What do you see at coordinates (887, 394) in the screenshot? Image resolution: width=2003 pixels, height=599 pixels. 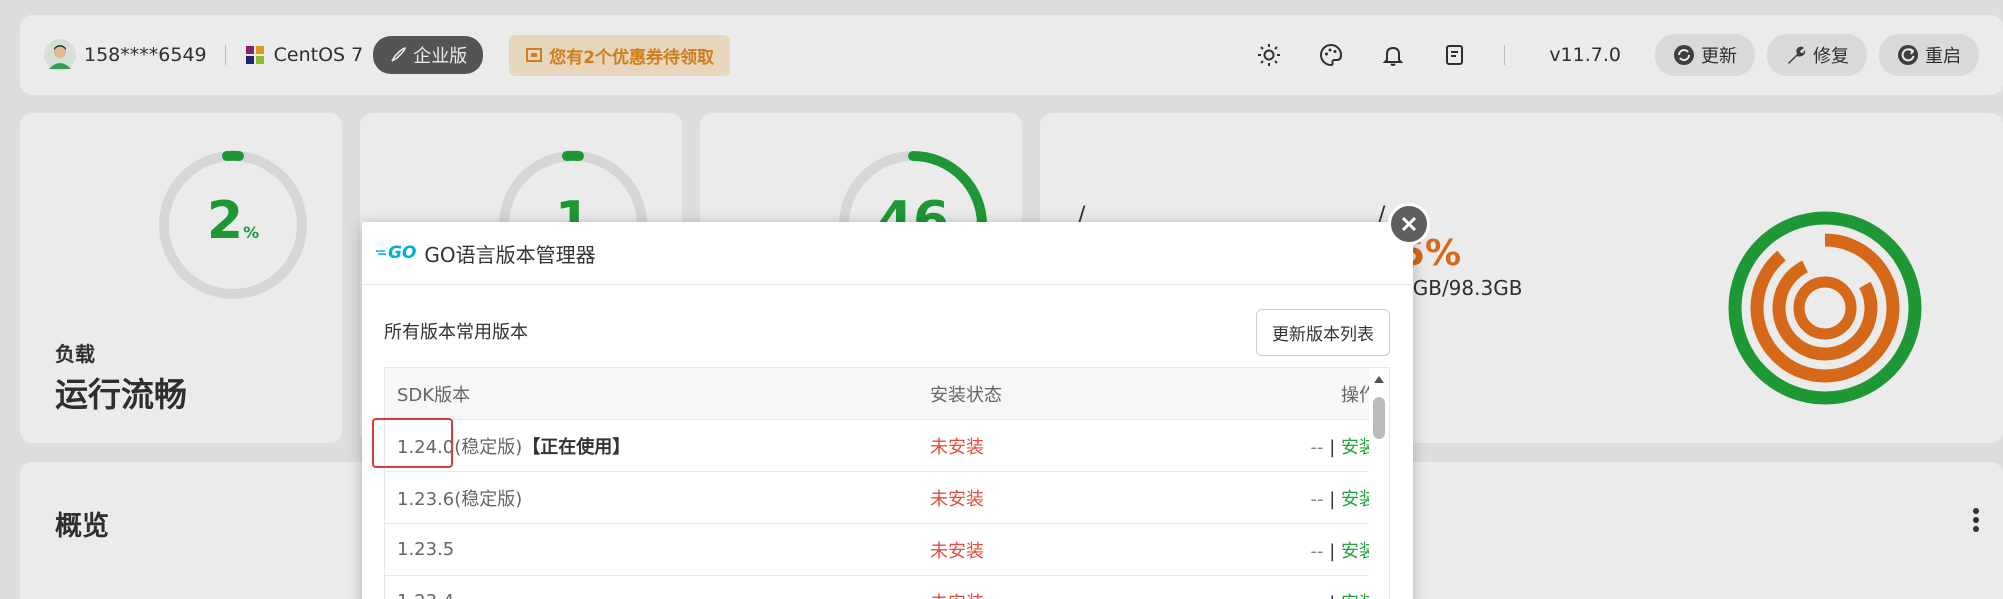 I see `table-header: SDK版本 安装状态 操作` at bounding box center [887, 394].